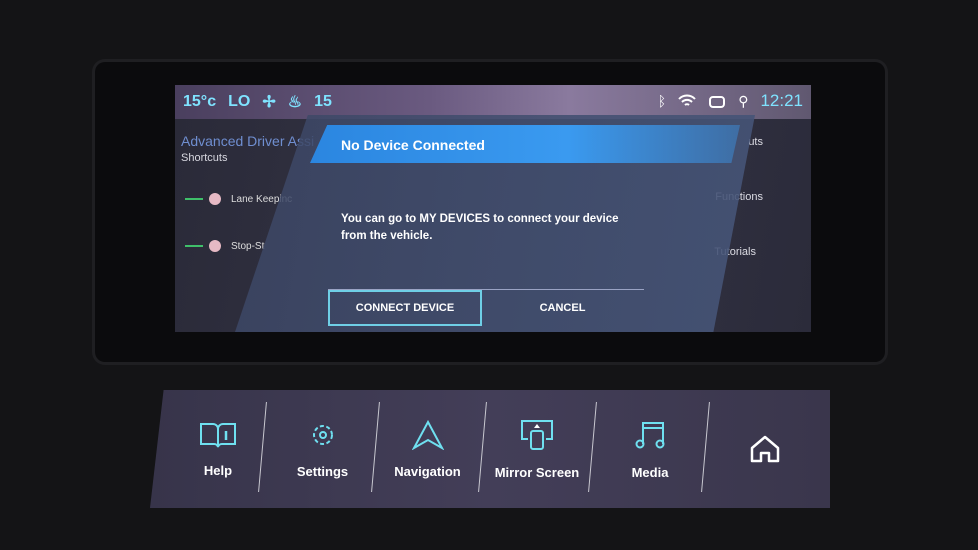 This screenshot has height=550, width=978. I want to click on seat-heat-icon: ♨, so click(295, 102).